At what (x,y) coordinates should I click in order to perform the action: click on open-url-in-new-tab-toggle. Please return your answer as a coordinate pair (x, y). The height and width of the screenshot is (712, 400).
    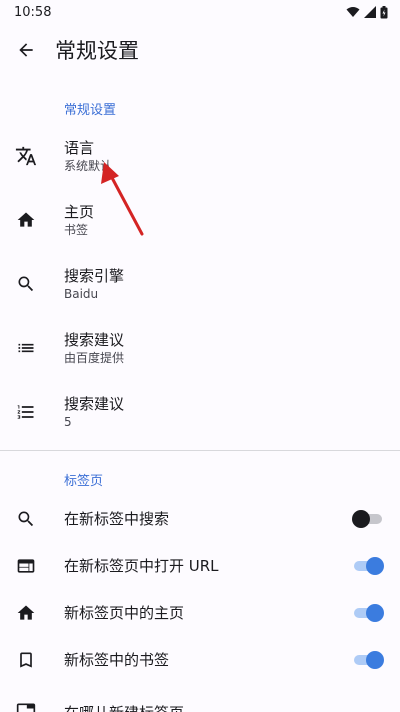
    Looking at the image, I should click on (368, 565).